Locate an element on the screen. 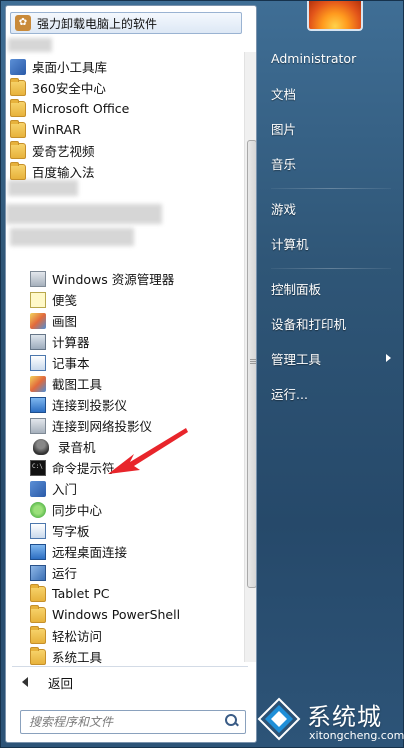  accessory-item-label: 远程桌面连接 is located at coordinates (90, 552).